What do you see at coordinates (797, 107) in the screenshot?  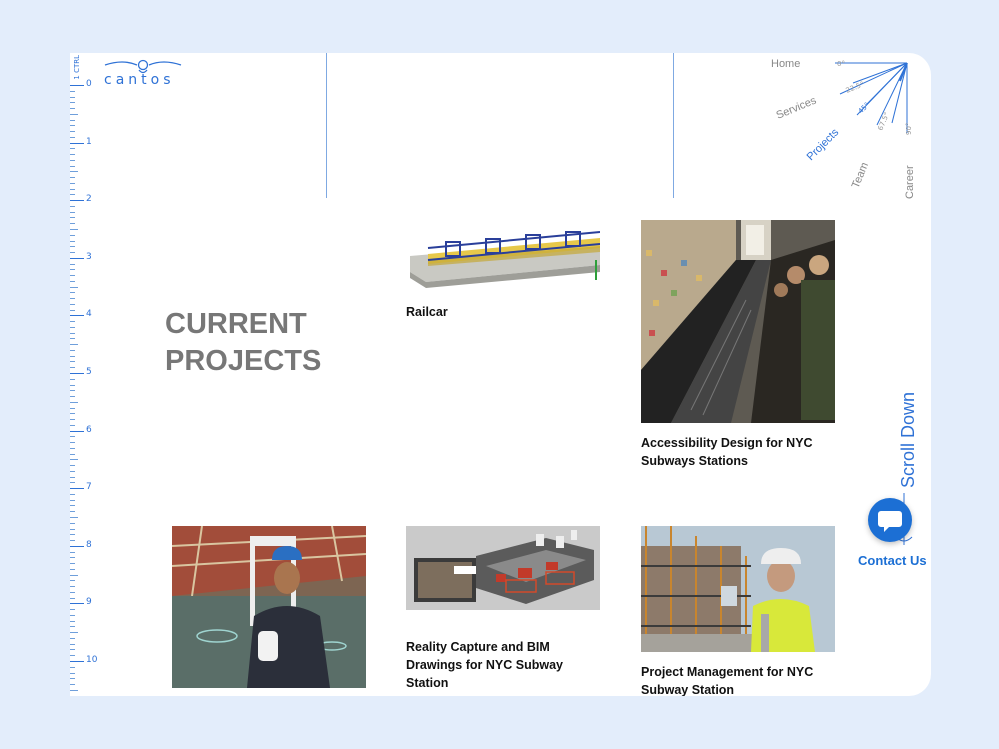 I see `nav-services: Services` at bounding box center [797, 107].